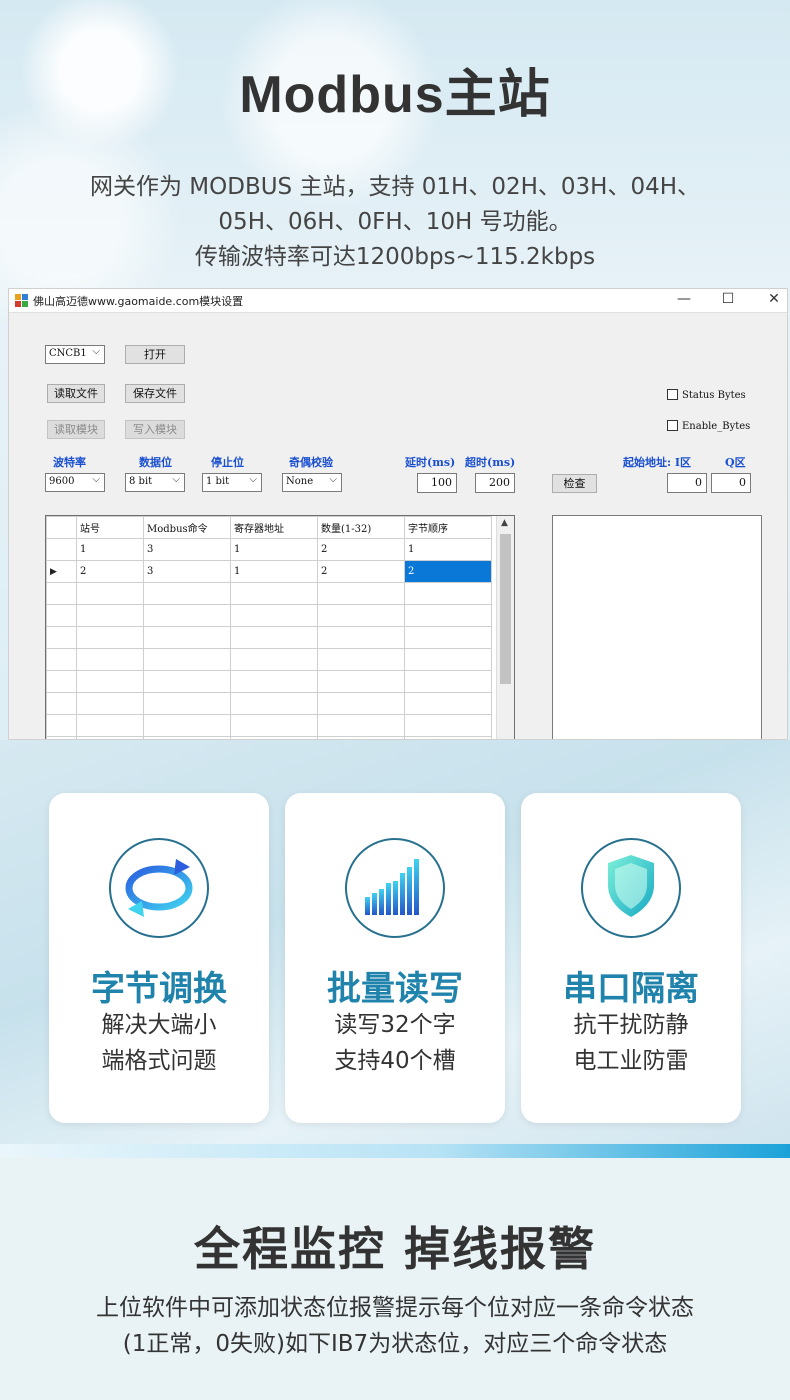  I want to click on enable-bytes-checkbox: Enable_Bytes, so click(708, 426).